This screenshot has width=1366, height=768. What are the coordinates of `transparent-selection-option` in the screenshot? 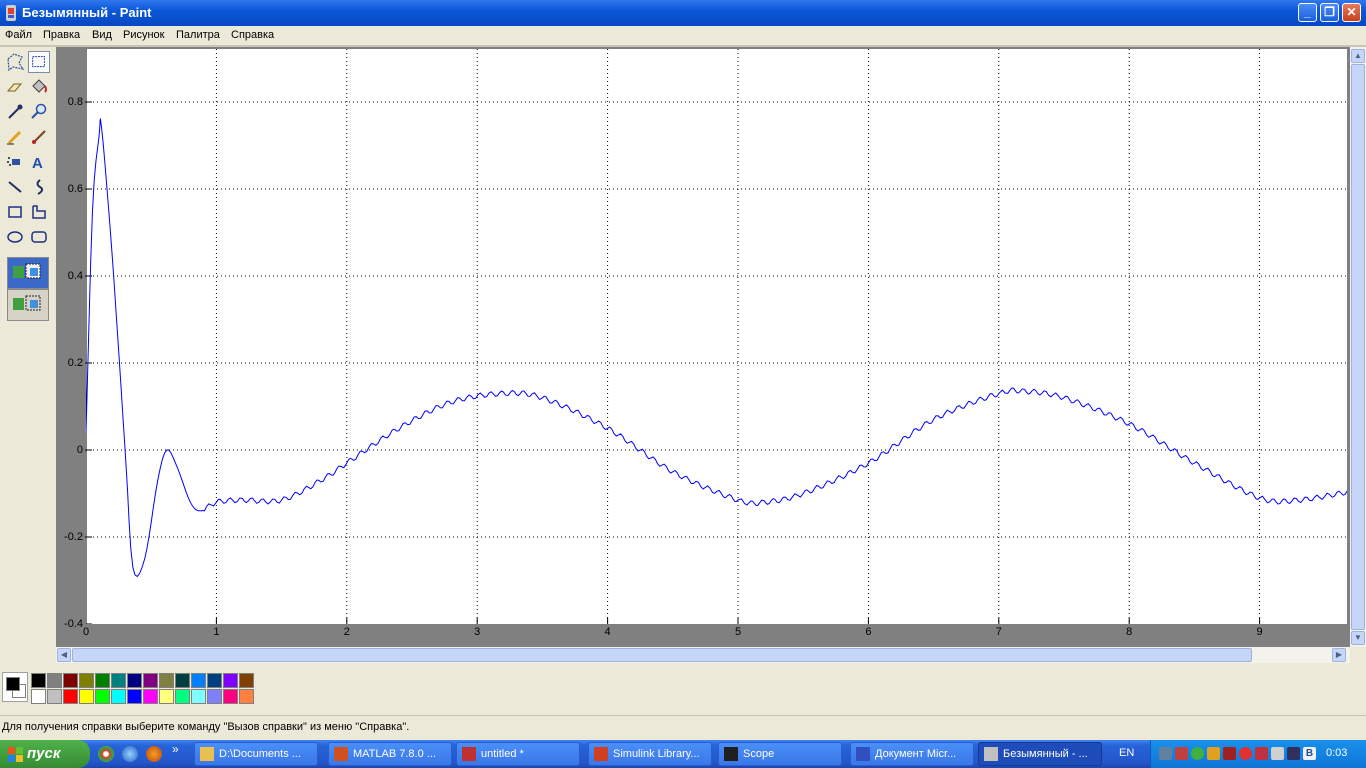 It's located at (28, 305).